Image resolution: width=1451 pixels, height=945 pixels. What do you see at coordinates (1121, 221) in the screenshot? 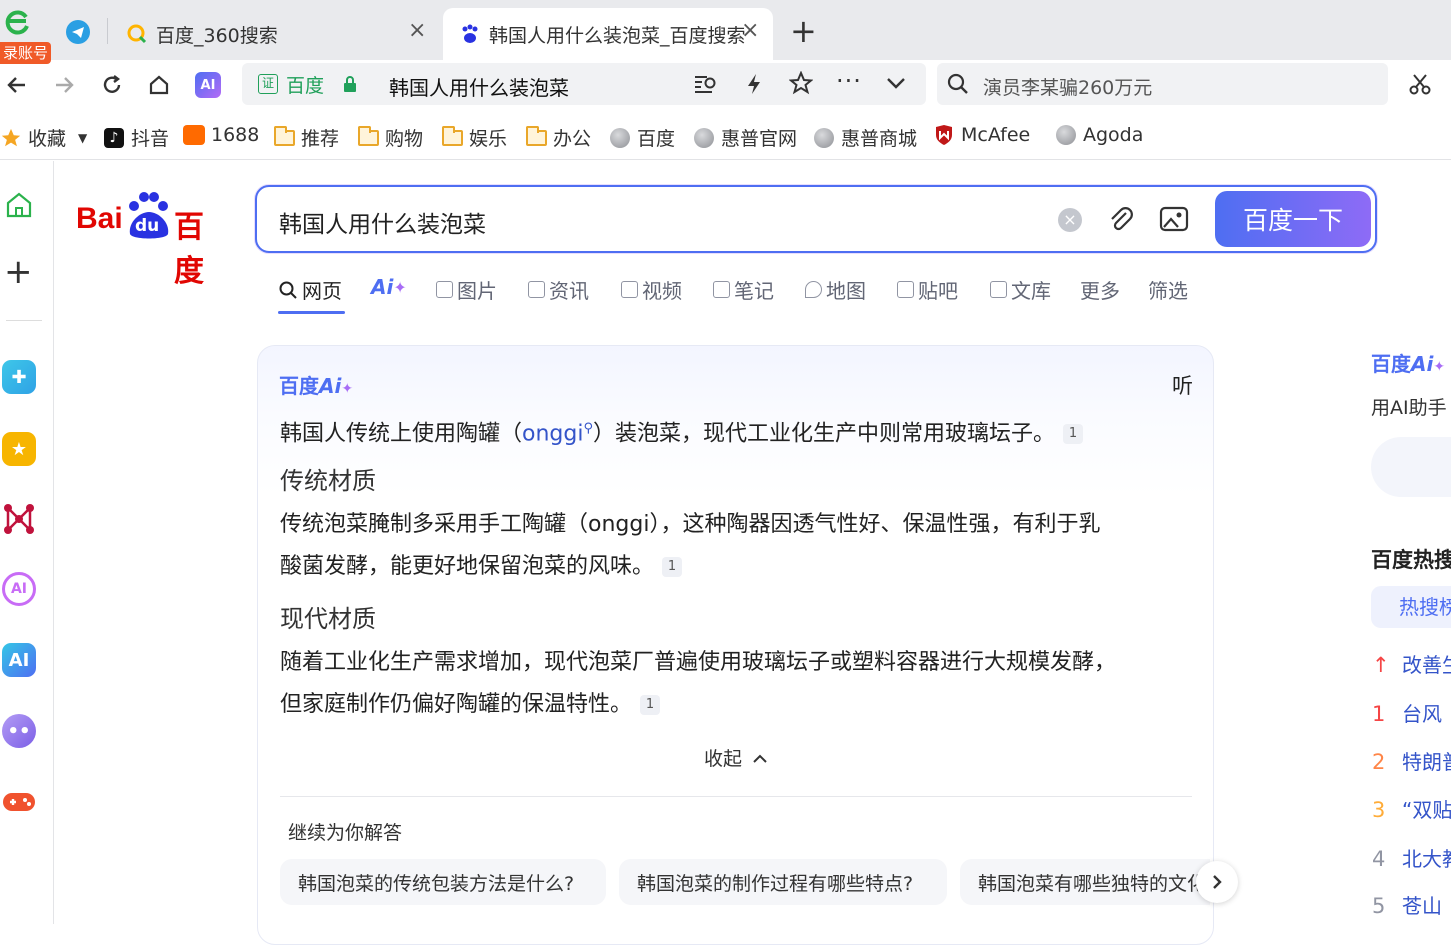
I see `attachment-icon` at bounding box center [1121, 221].